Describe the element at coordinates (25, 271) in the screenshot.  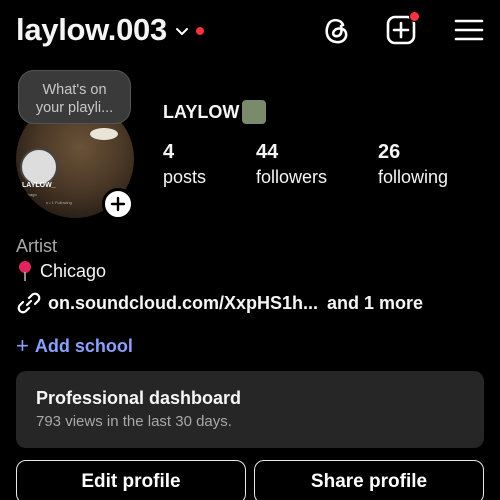
I see `pin-icon` at that location.